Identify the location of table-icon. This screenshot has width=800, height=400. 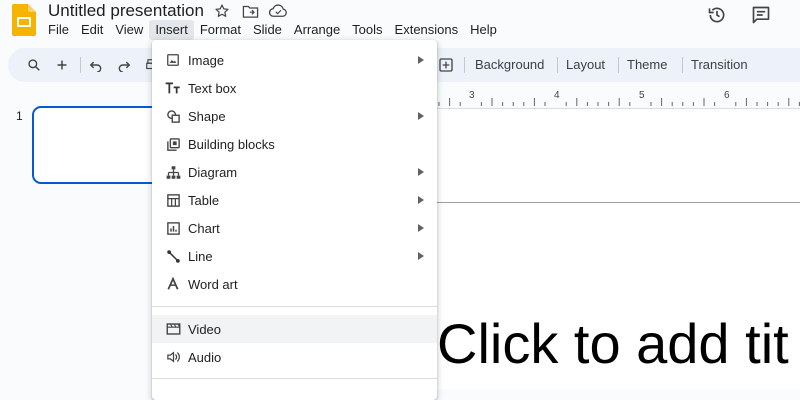
(173, 200).